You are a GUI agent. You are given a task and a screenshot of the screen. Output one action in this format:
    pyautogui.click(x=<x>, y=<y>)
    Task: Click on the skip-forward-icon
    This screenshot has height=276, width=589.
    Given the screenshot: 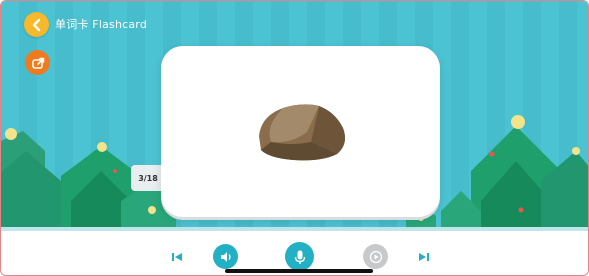 What is the action you would take?
    pyautogui.click(x=424, y=257)
    